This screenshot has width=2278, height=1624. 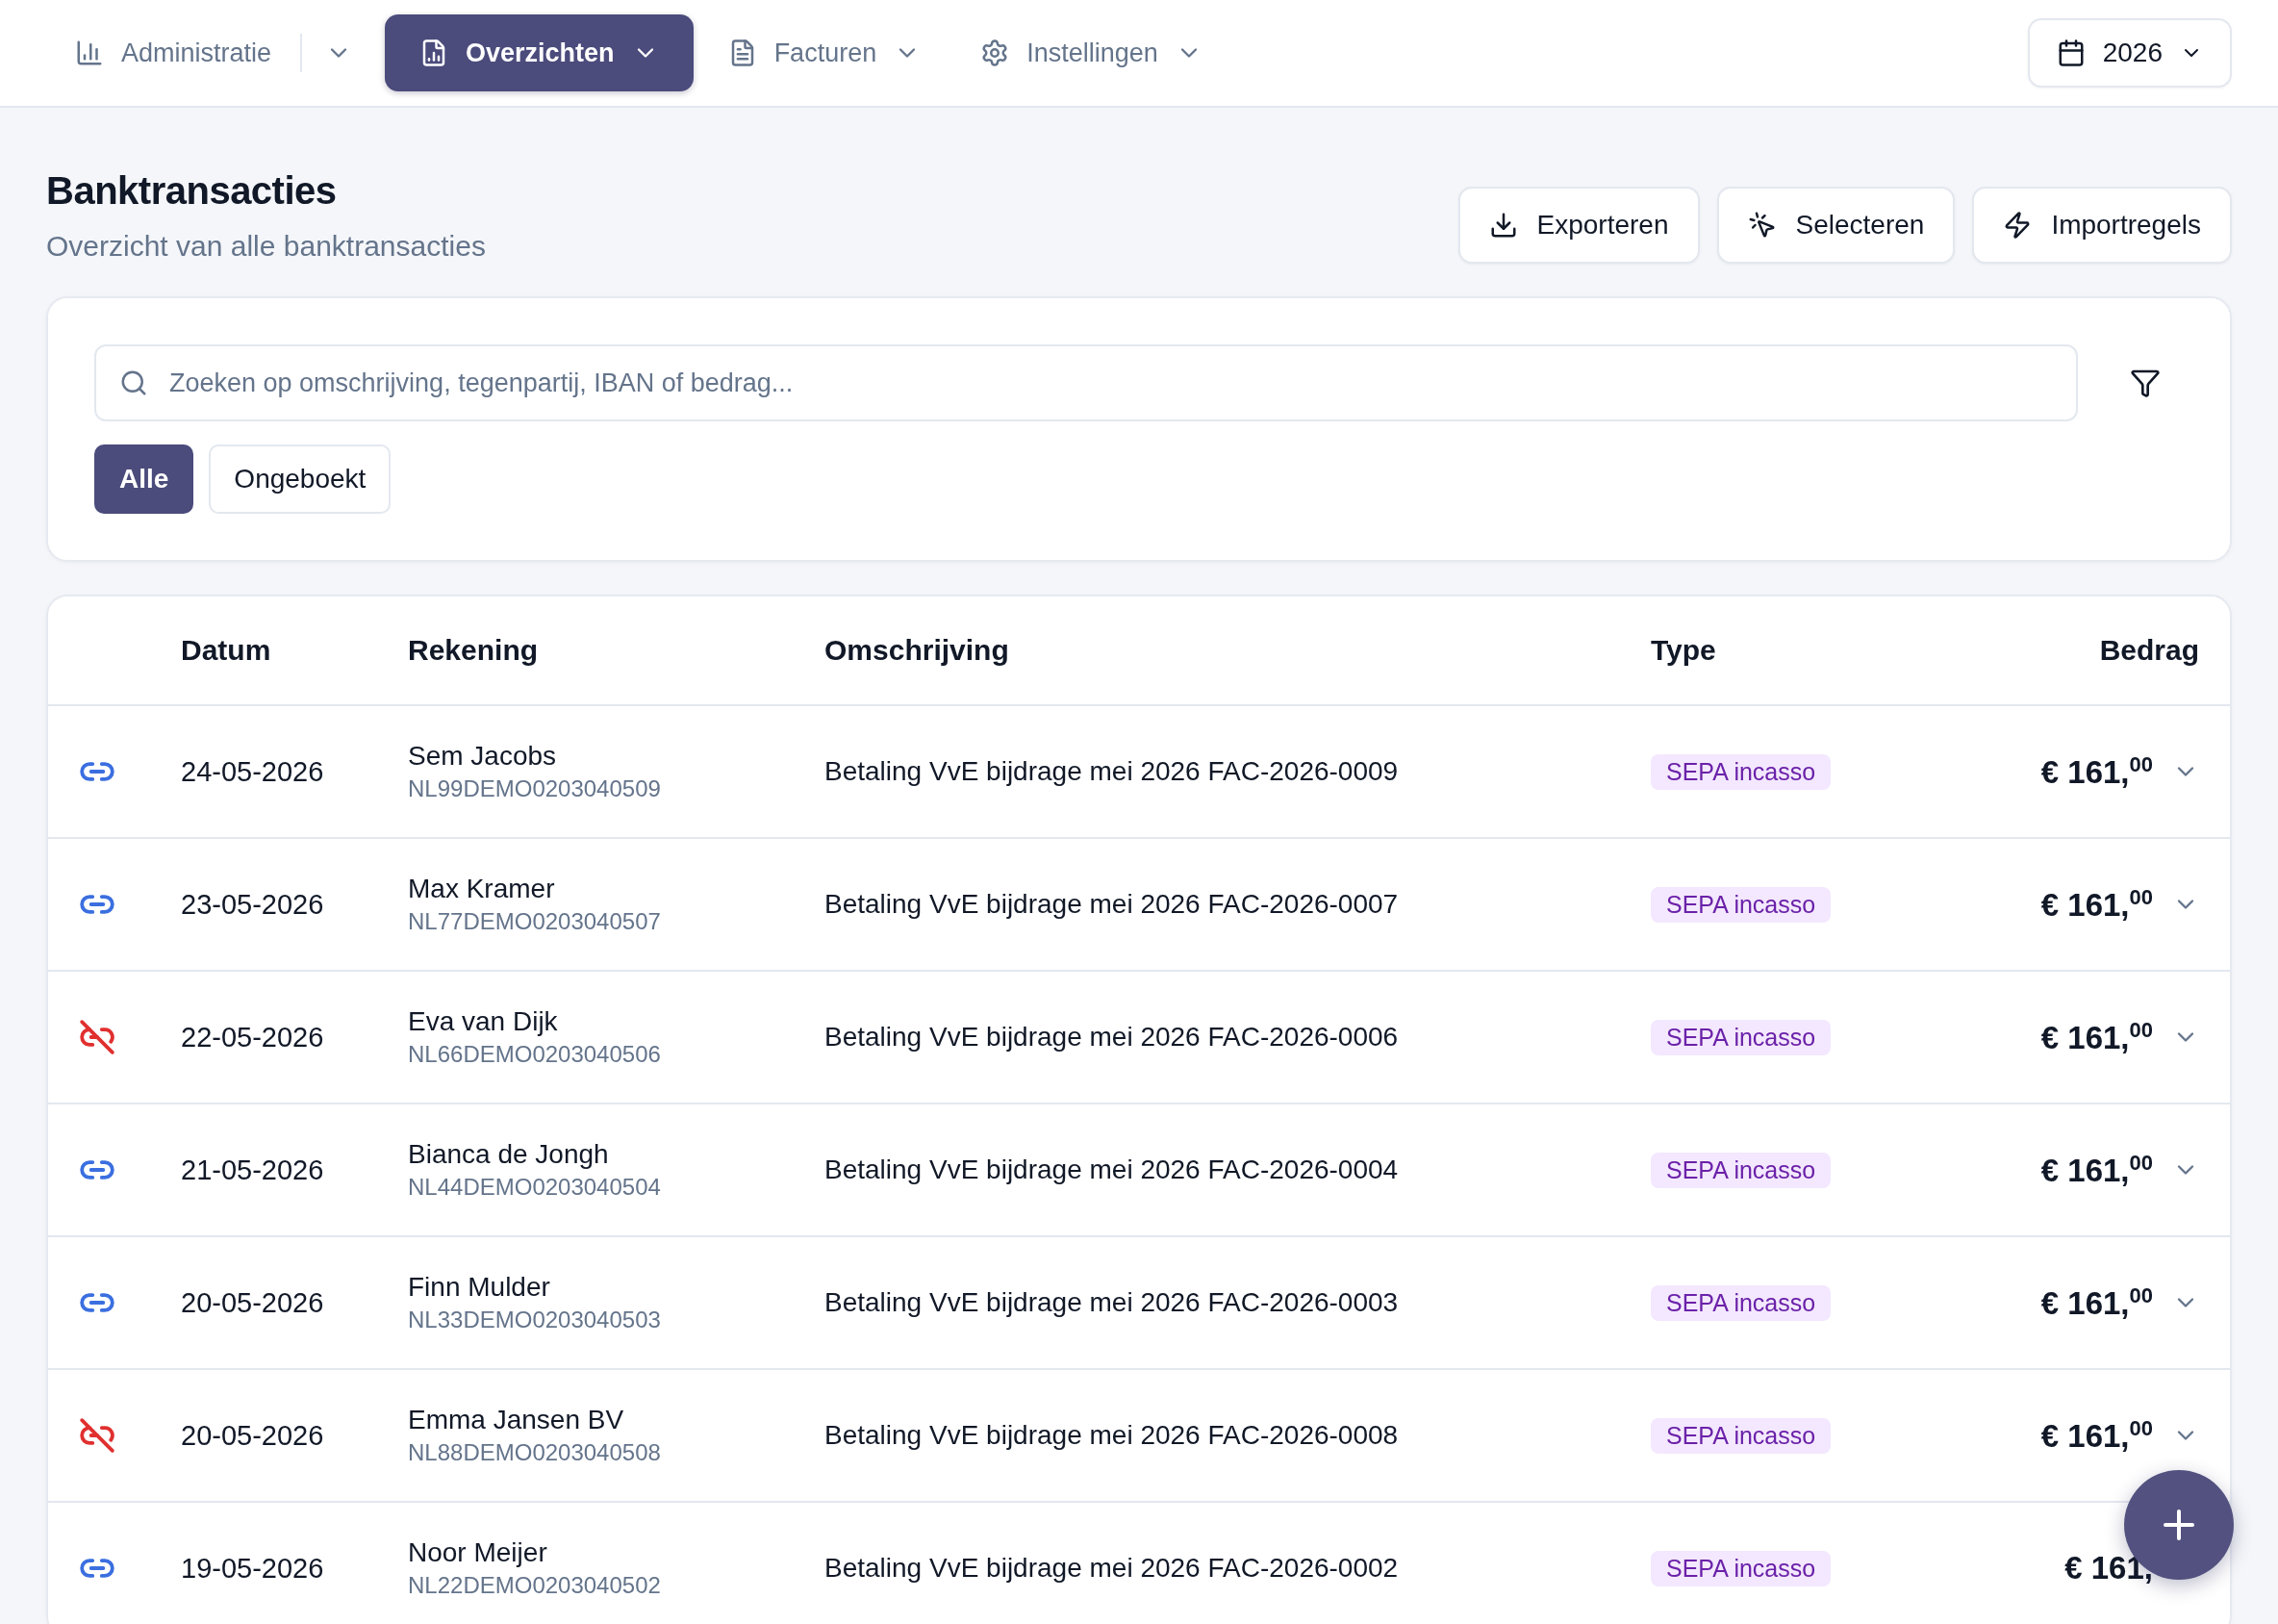 What do you see at coordinates (539, 52) in the screenshot?
I see `nav-tab: Overzichten` at bounding box center [539, 52].